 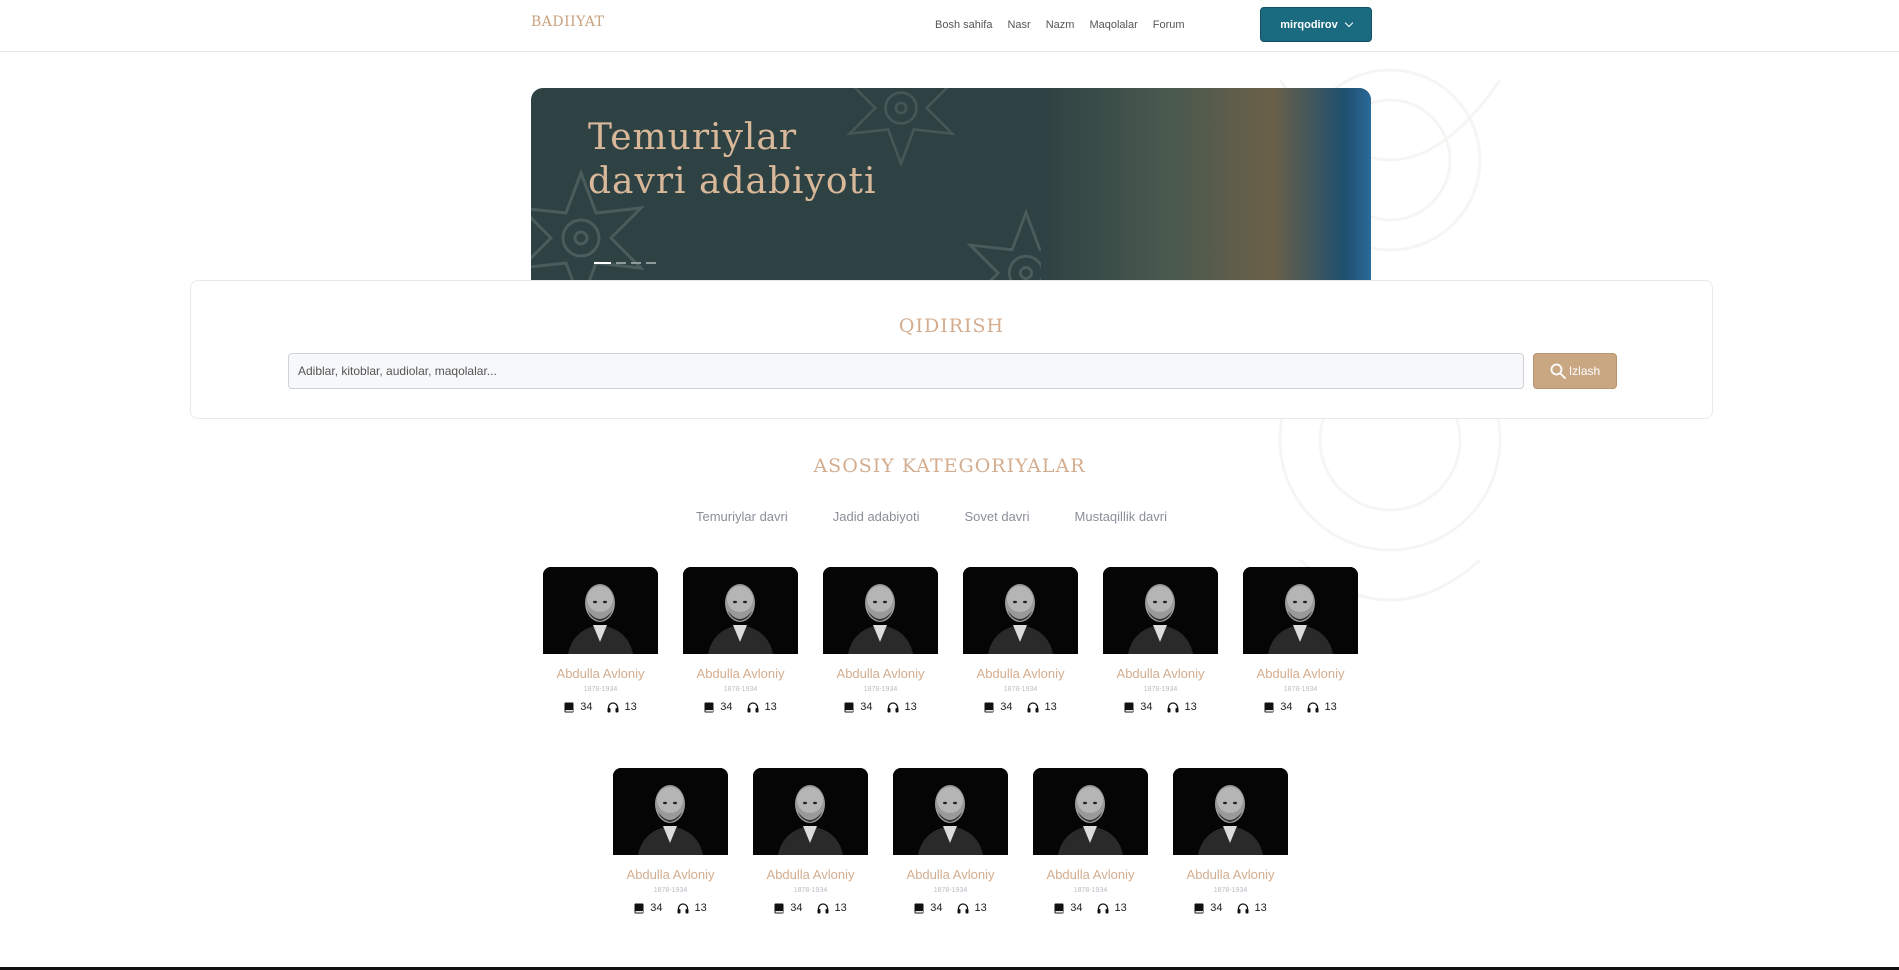 I want to click on search-input, so click(x=906, y=371).